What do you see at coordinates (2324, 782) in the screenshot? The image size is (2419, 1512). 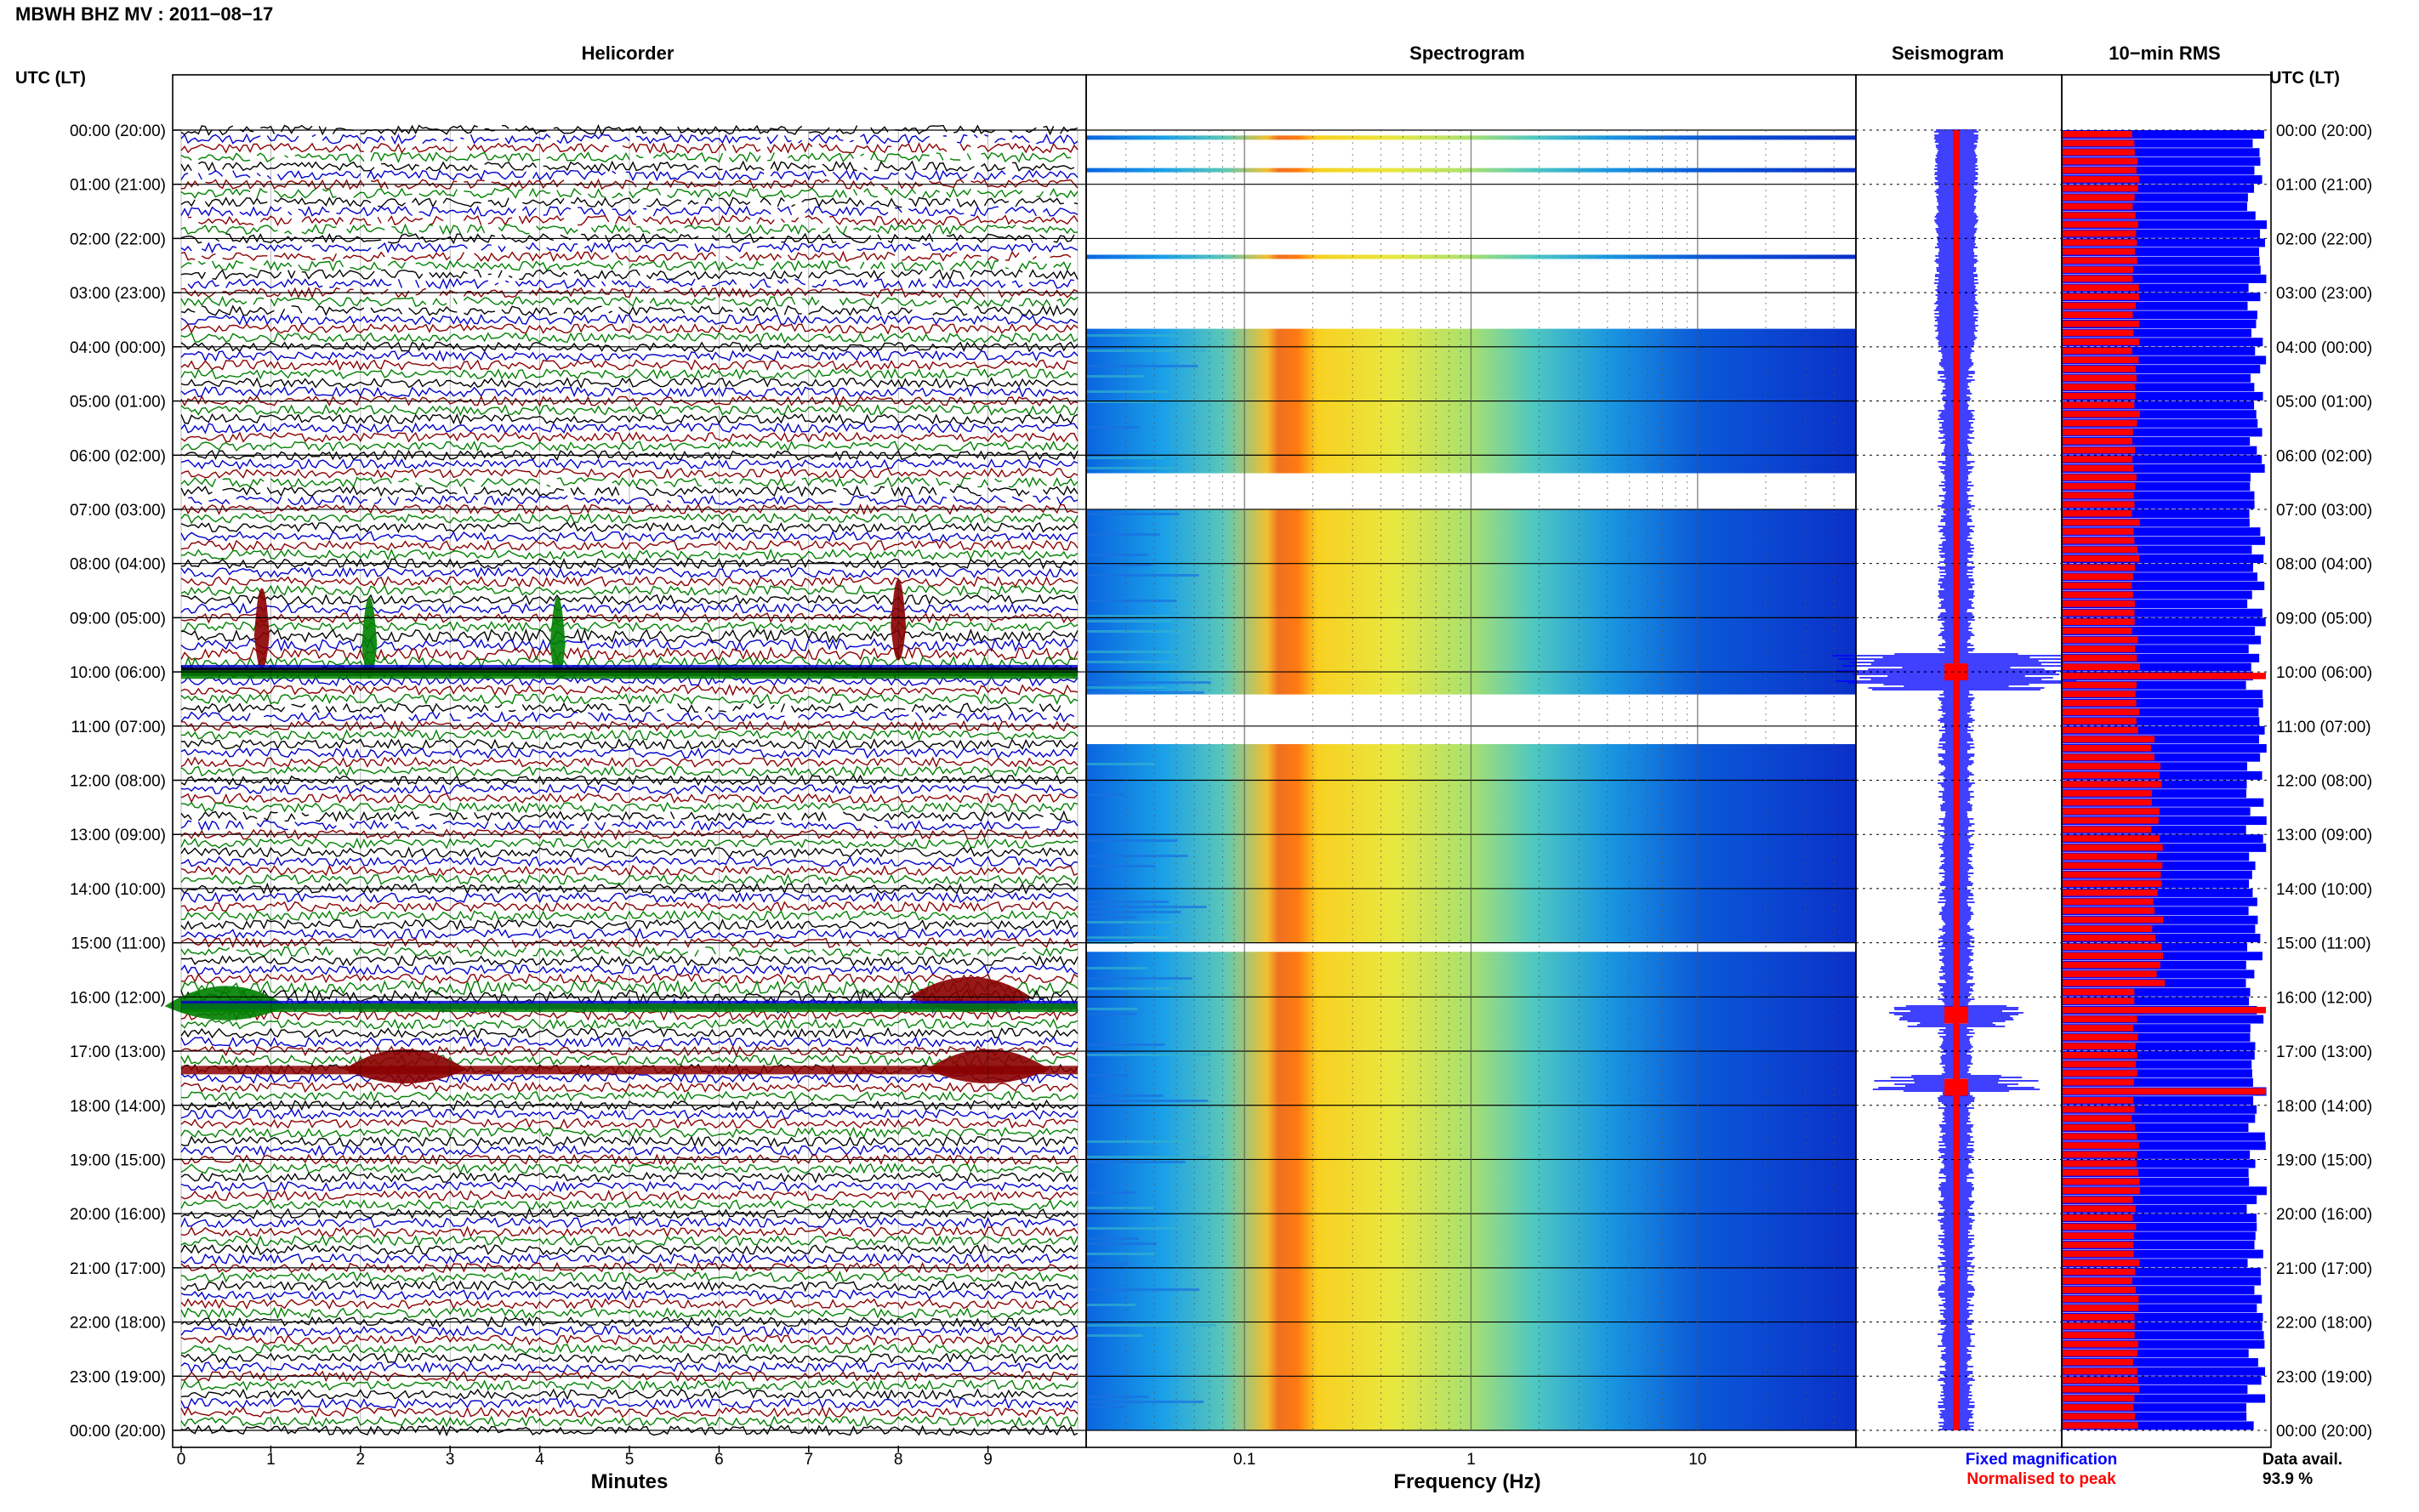 I see `y-tick-label-right: 12:00 (08:00)` at bounding box center [2324, 782].